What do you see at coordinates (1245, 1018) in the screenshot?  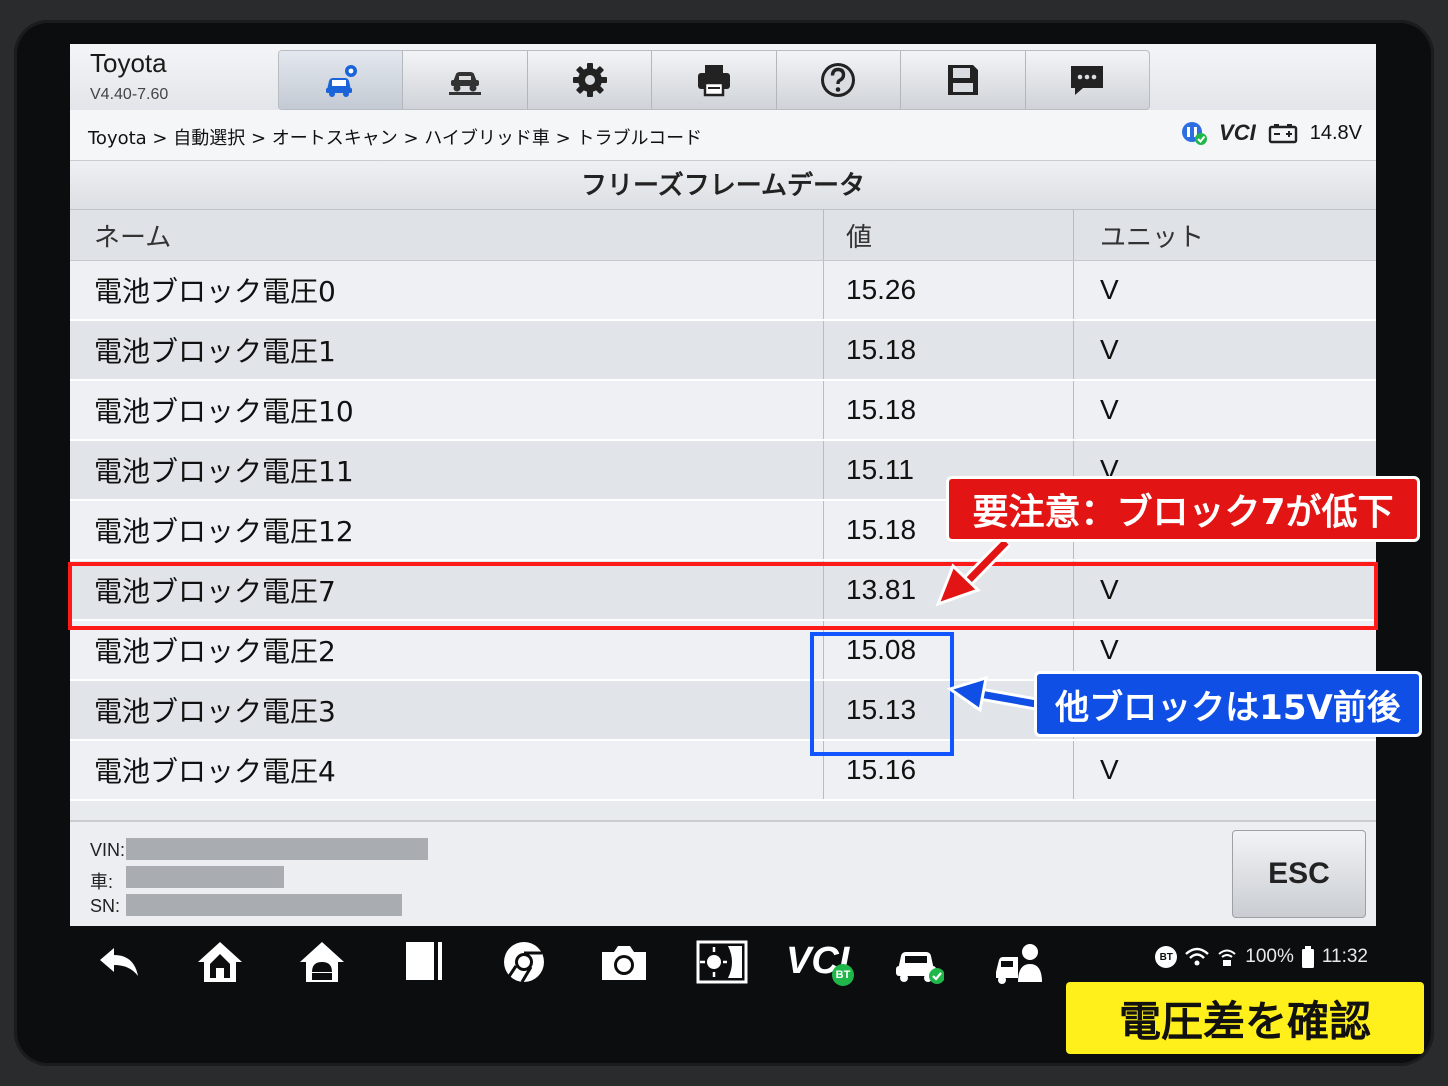 I see `caption-label: 電圧差を確認` at bounding box center [1245, 1018].